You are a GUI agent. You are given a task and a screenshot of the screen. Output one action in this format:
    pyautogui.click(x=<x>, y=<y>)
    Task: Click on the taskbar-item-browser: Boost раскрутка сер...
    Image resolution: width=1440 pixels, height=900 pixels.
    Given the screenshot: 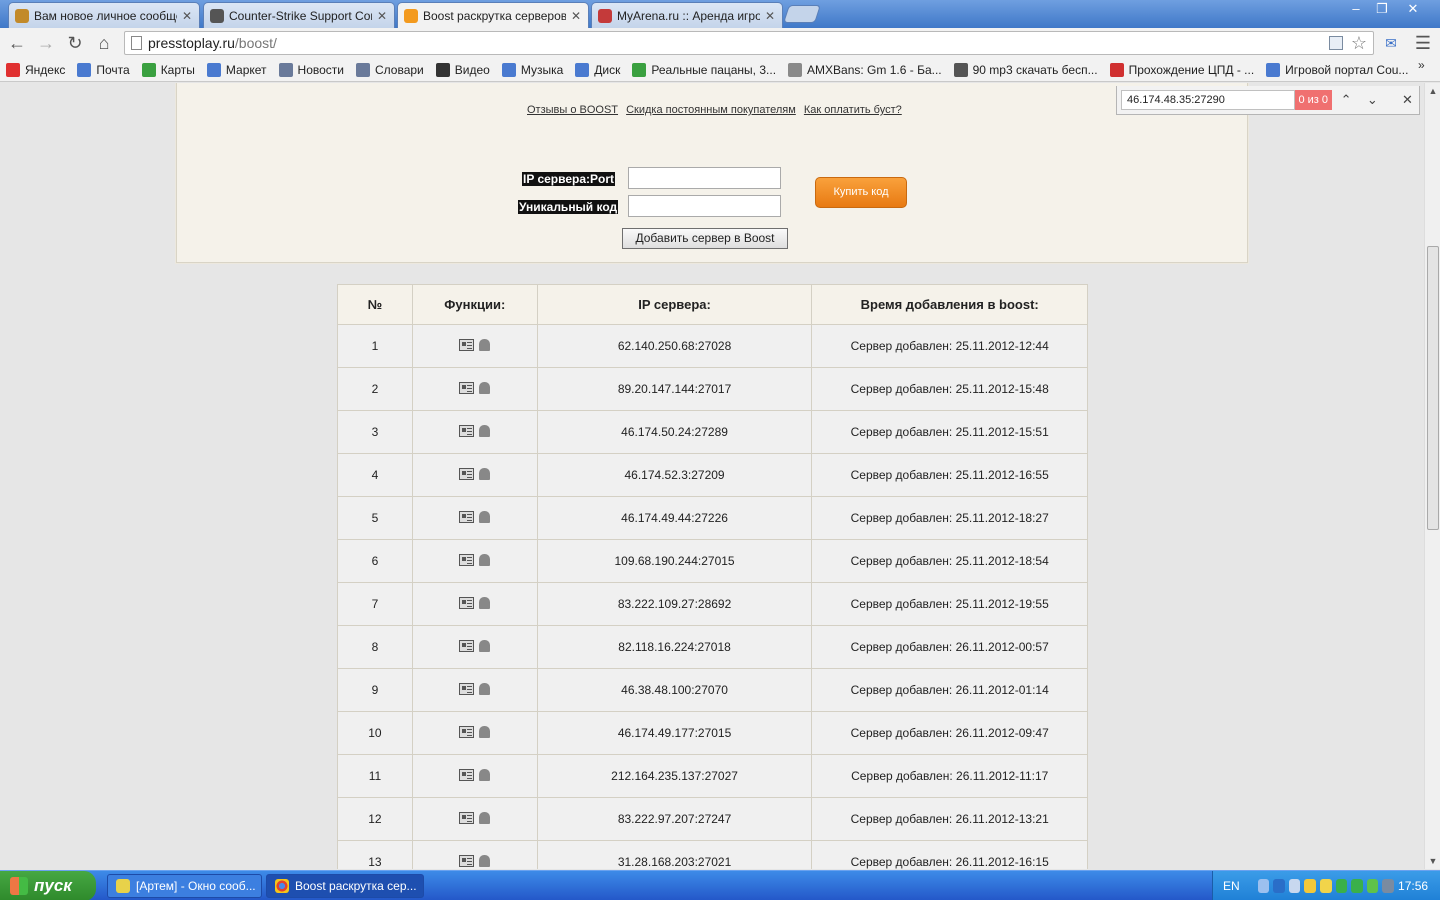 What is the action you would take?
    pyautogui.click(x=345, y=886)
    